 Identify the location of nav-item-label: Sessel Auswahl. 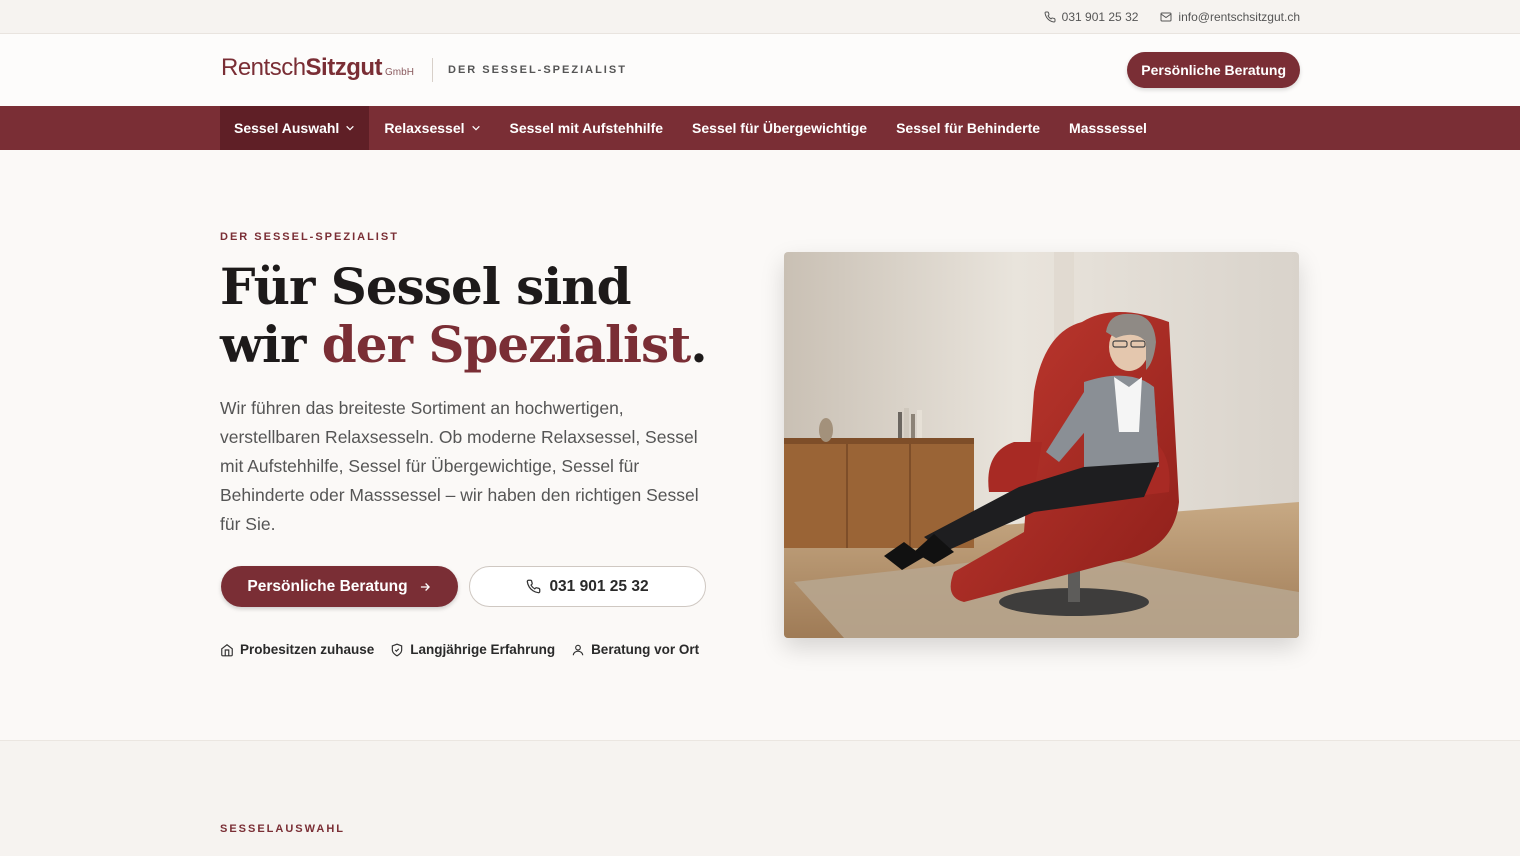
(287, 128).